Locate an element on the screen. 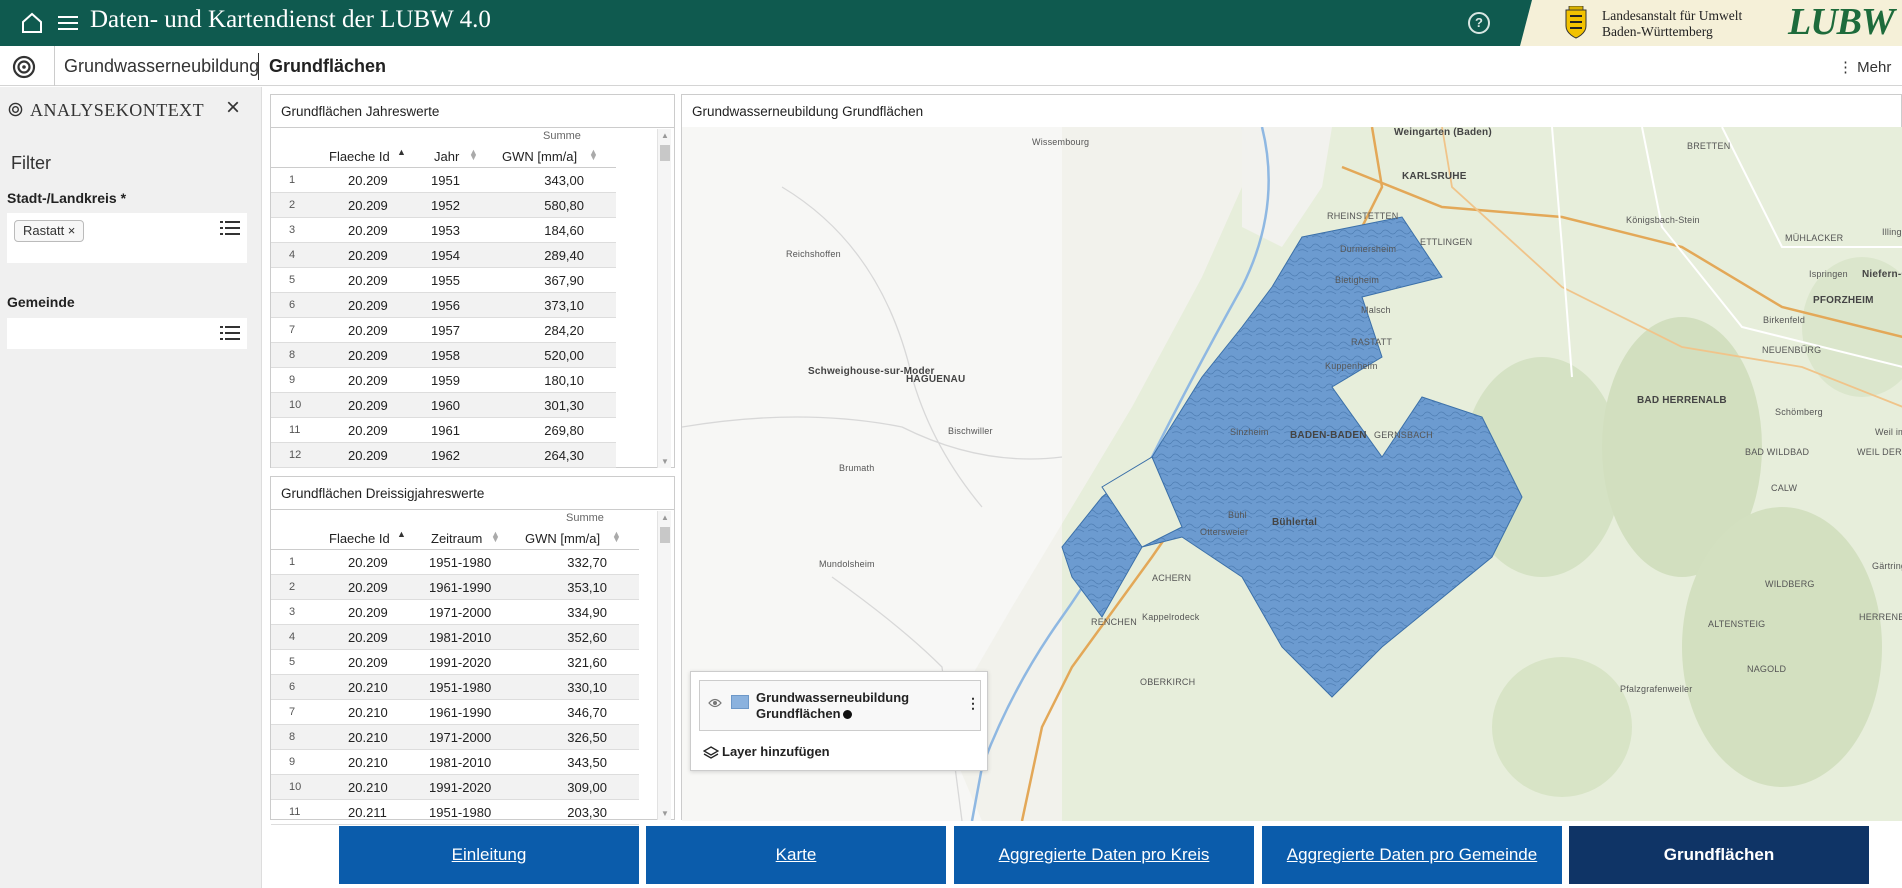  target-icon is located at coordinates (24, 67).